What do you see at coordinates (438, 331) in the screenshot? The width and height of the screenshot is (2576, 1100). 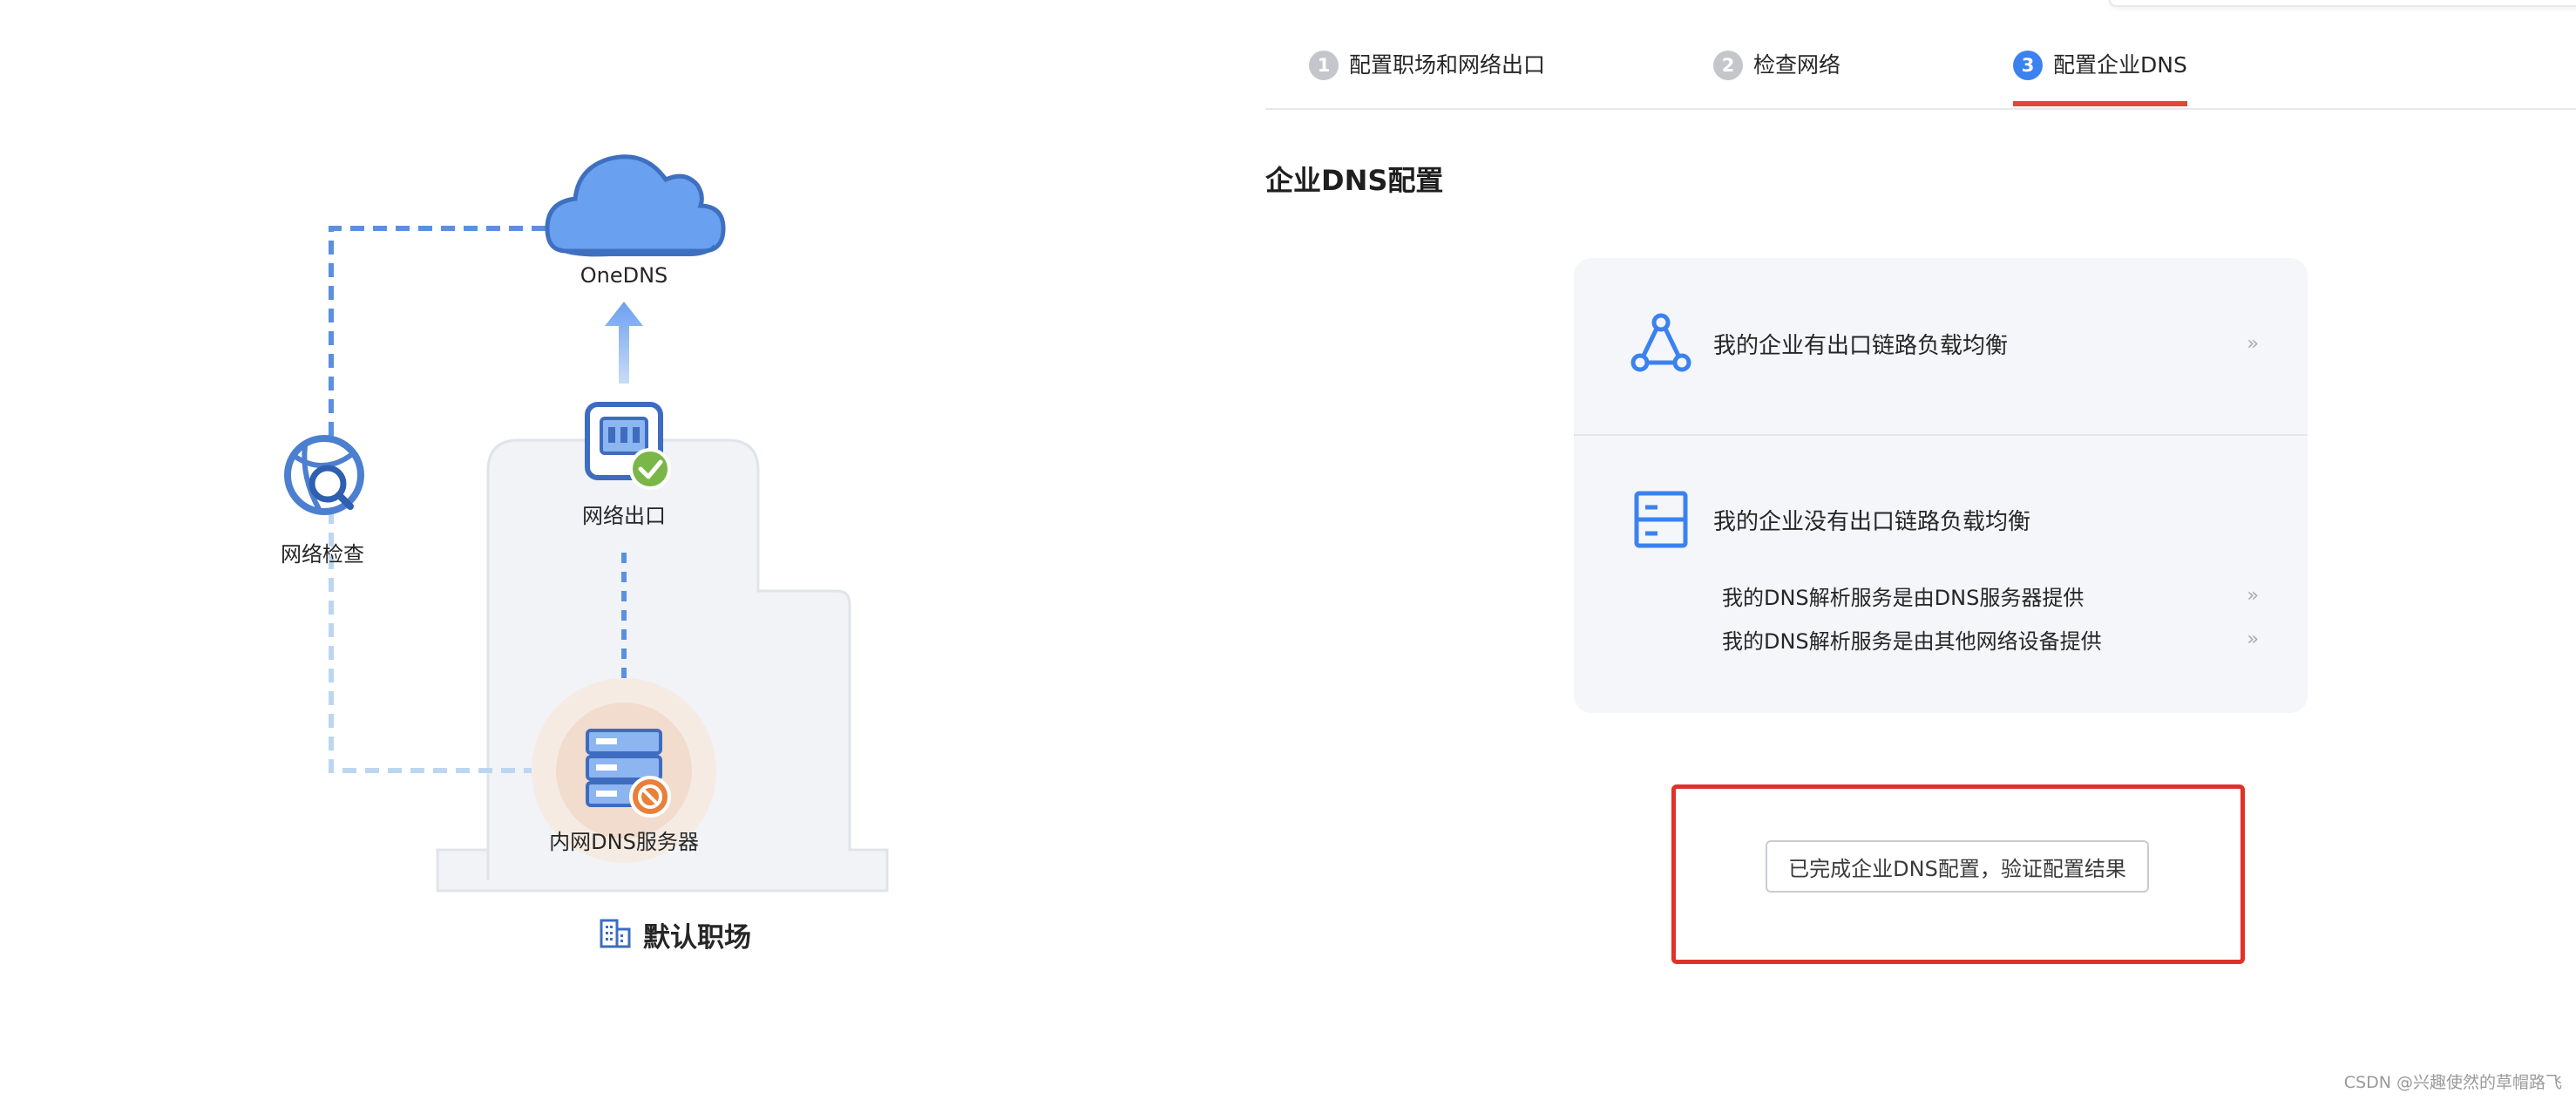 I see `check-to-cloud-line` at bounding box center [438, 331].